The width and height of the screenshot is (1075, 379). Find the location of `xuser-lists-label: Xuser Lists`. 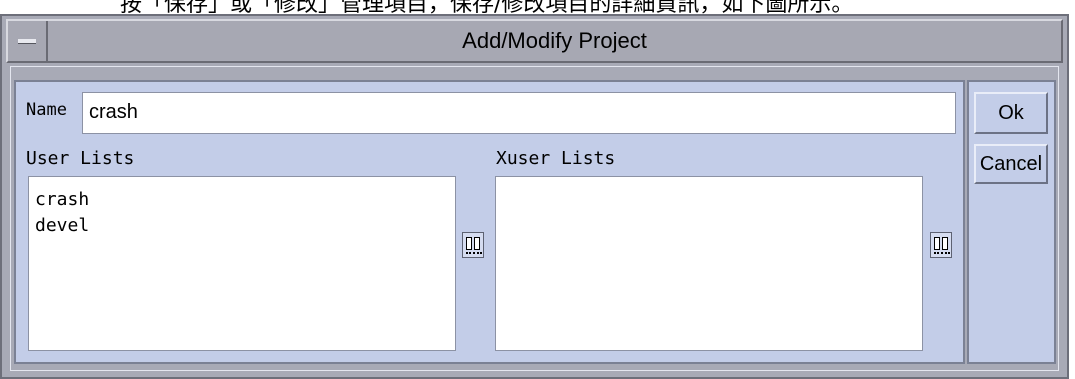

xuser-lists-label: Xuser Lists is located at coordinates (556, 158).